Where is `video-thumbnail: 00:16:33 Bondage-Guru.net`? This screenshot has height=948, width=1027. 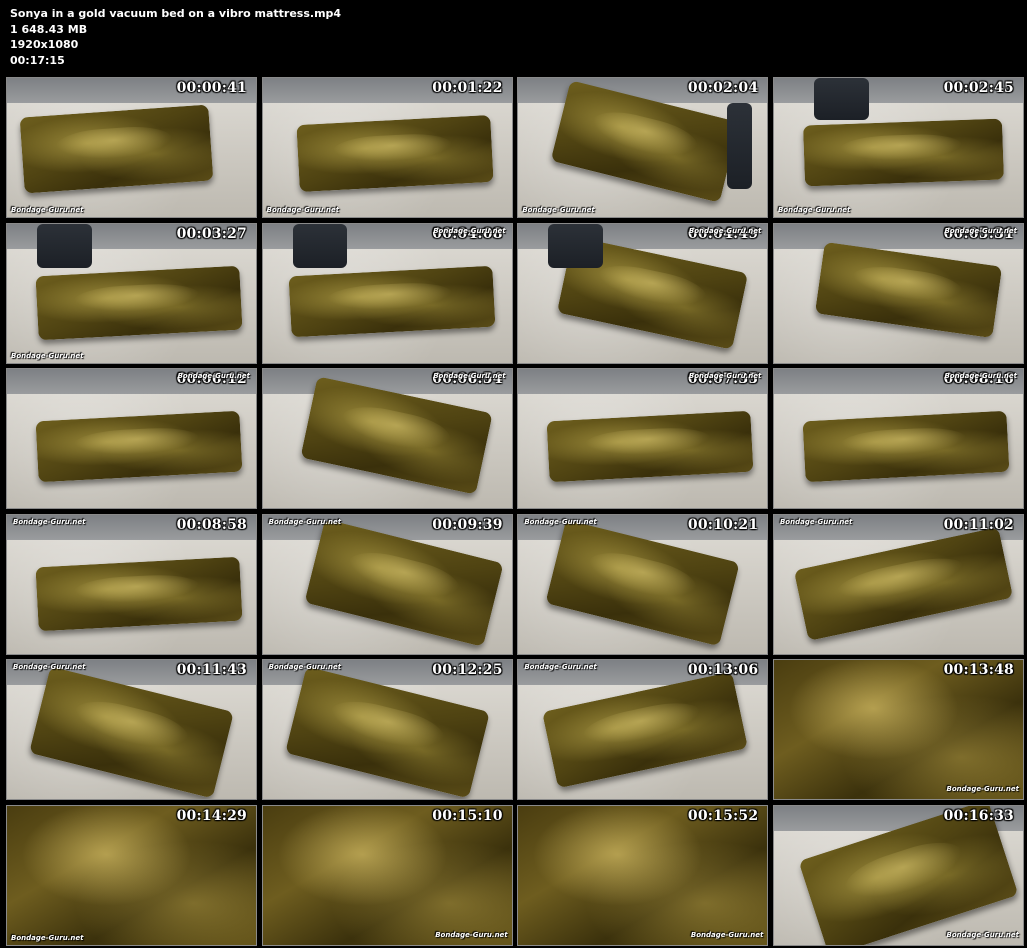
video-thumbnail: 00:16:33 Bondage-Guru.net is located at coordinates (898, 875).